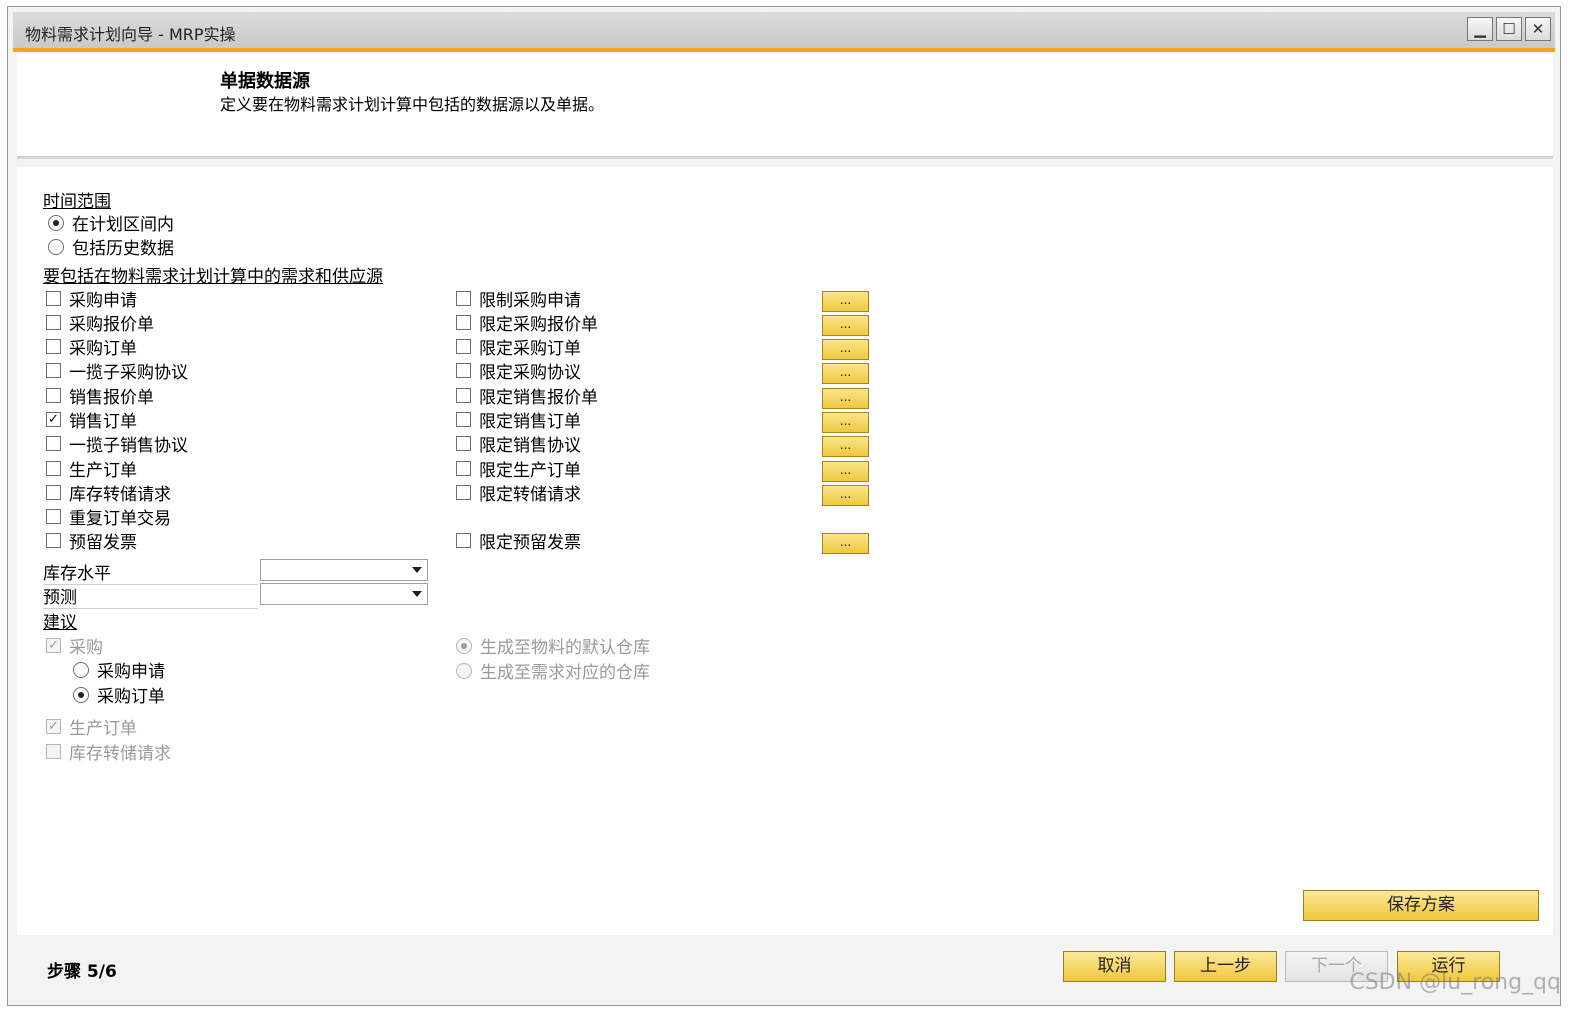 The image size is (1569, 1013). What do you see at coordinates (91, 726) in the screenshot?
I see `checkbox-suggest-production: ✓ 生产订单` at bounding box center [91, 726].